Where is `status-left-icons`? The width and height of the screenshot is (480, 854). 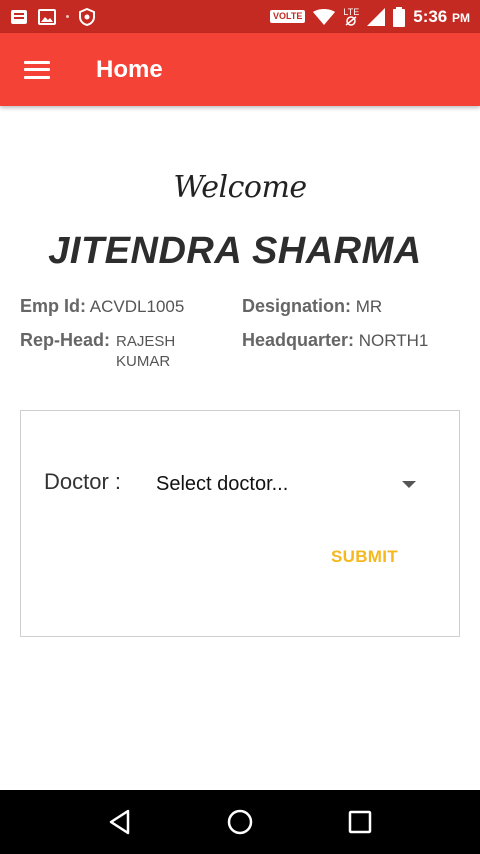
status-left-icons is located at coordinates (52, 16).